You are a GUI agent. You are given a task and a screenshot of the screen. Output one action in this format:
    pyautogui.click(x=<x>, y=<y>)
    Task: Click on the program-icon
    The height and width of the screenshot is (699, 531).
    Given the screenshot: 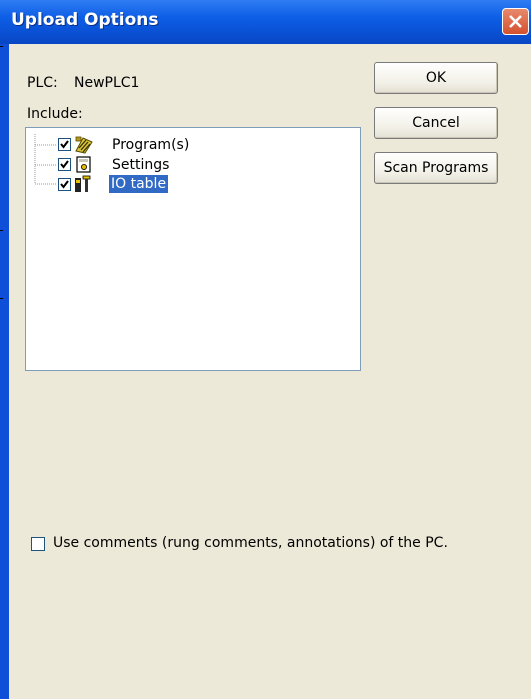 What is the action you would take?
    pyautogui.click(x=84, y=145)
    